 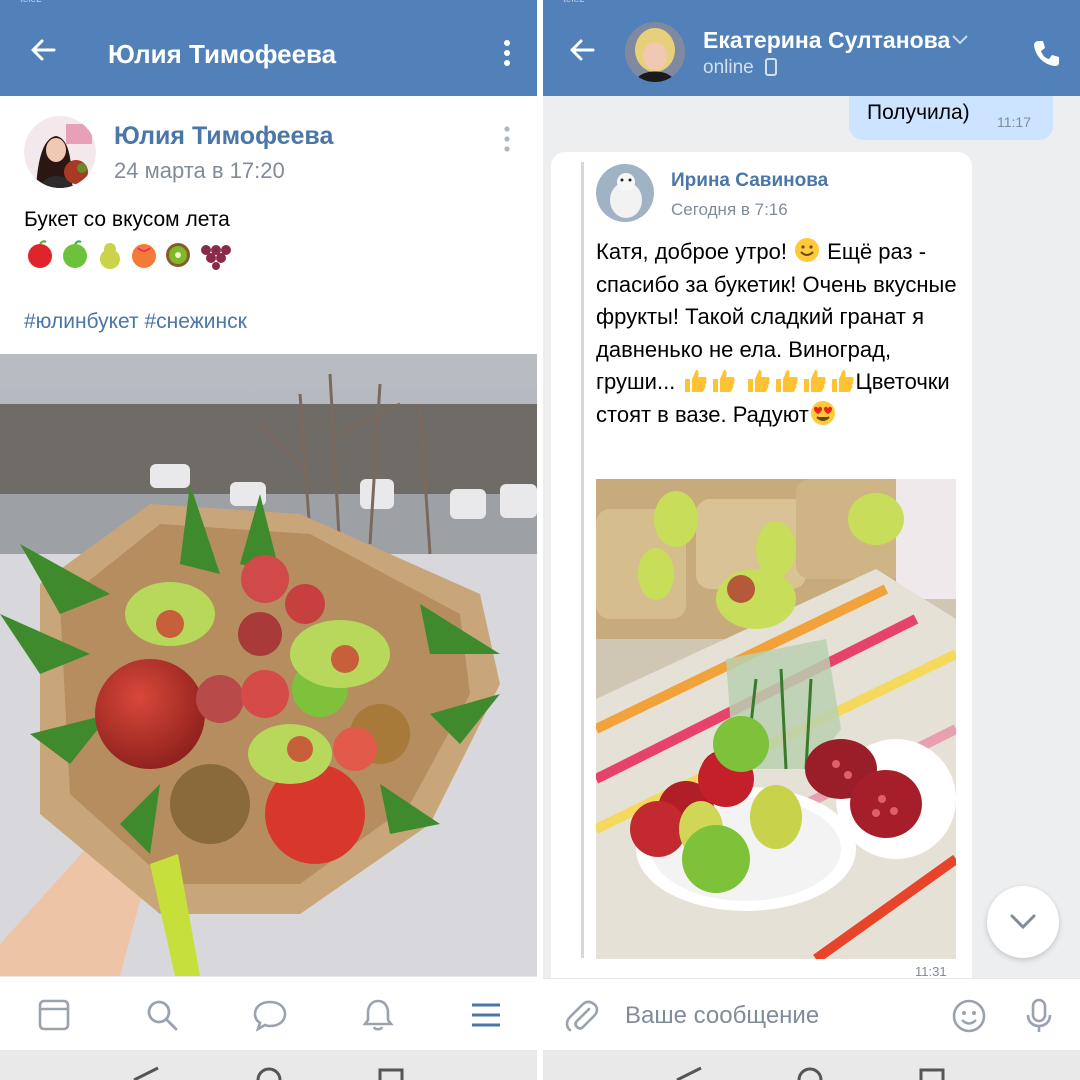 I want to click on scroll-to-bottom-button, so click(x=1023, y=922).